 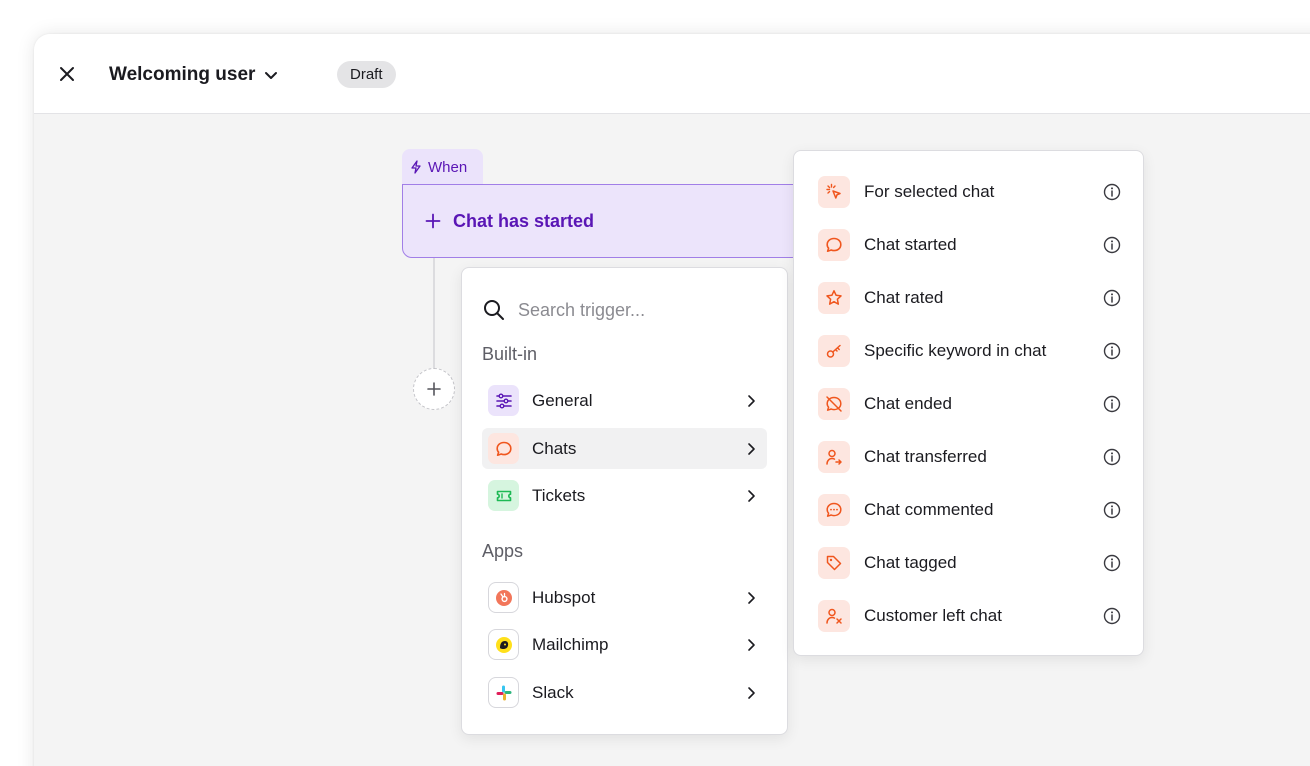 What do you see at coordinates (524, 220) in the screenshot?
I see `trigger-label: Chat has started` at bounding box center [524, 220].